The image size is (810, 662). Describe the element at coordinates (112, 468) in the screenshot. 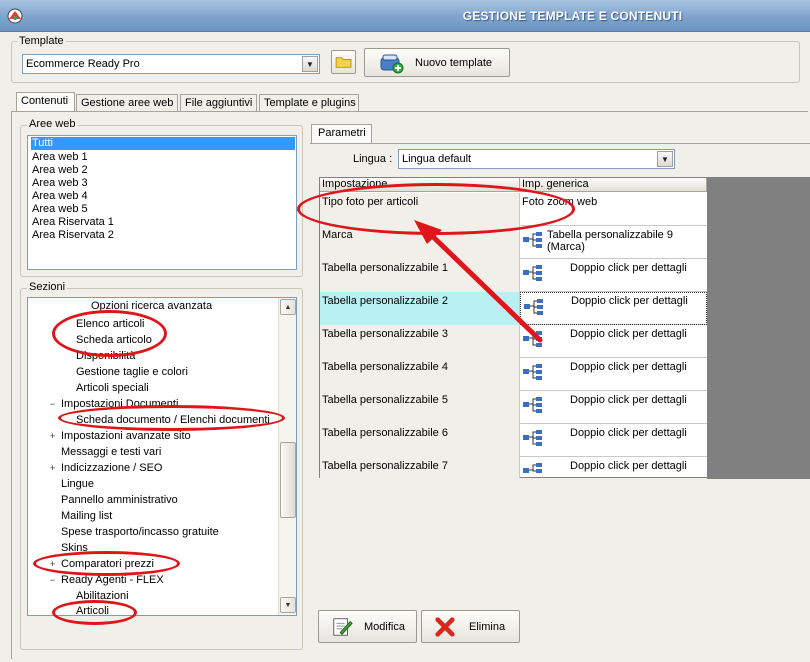

I see `tree-item: Indicizzazione / SEO` at that location.